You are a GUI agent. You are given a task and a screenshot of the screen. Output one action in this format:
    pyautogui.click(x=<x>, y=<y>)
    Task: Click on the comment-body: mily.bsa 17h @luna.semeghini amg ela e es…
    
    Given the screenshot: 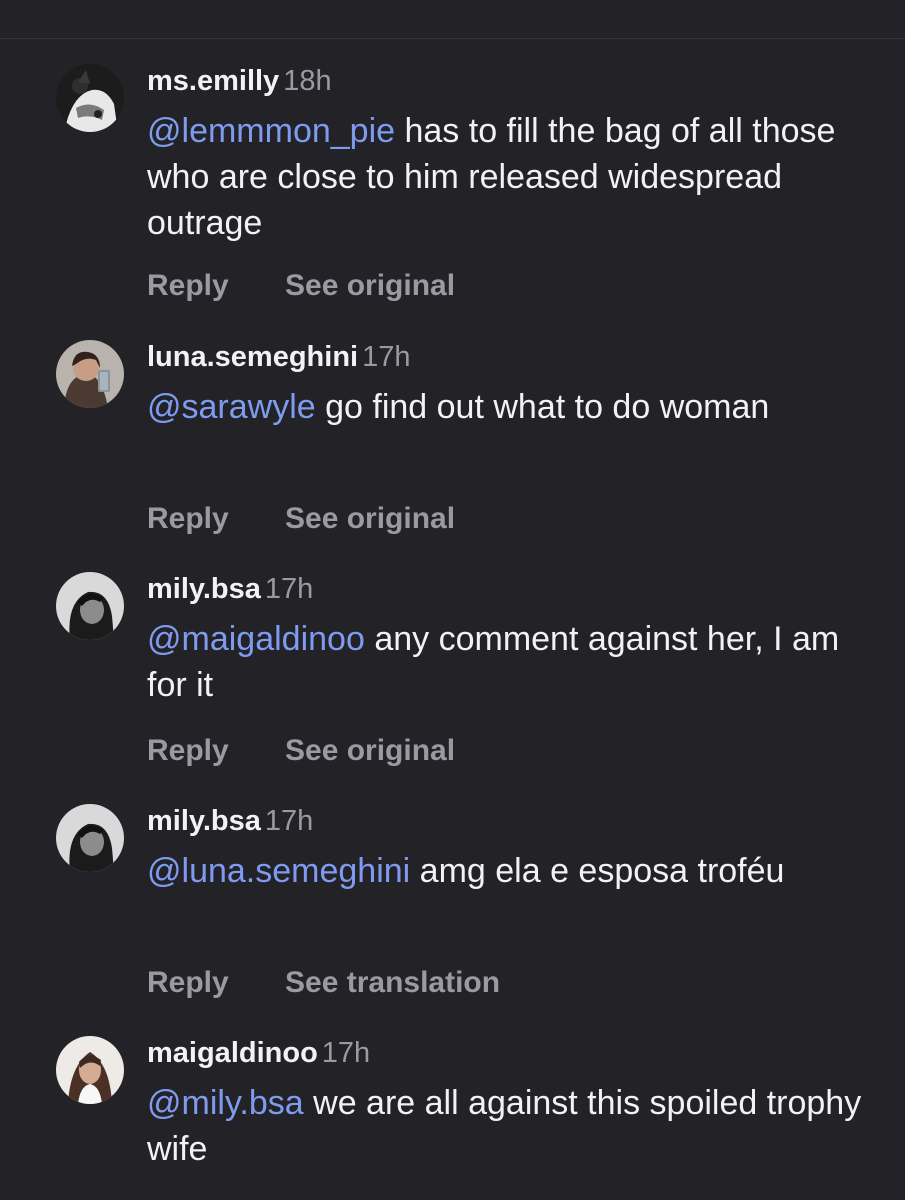 What is the action you would take?
    pyautogui.click(x=517, y=901)
    